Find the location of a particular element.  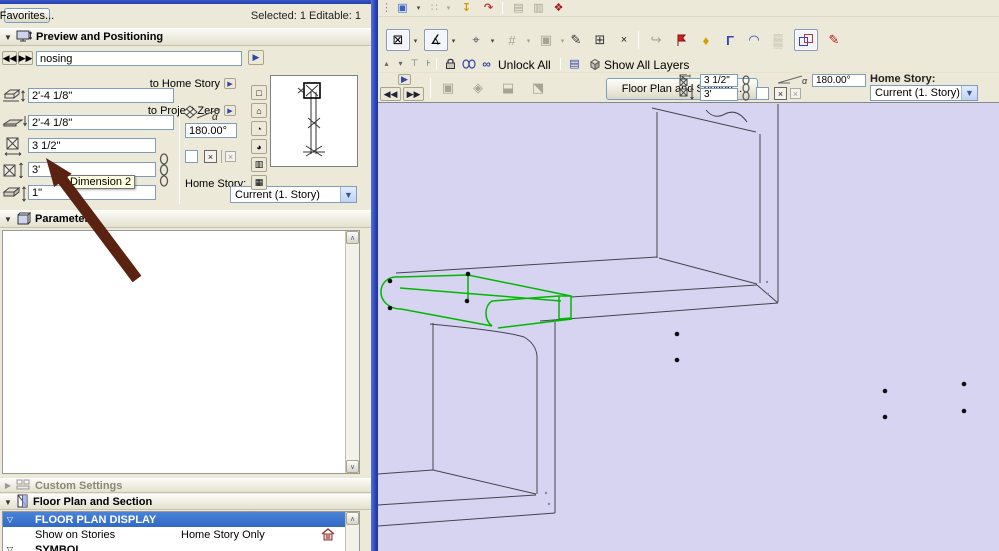

drop-to-story-icon: ↧ is located at coordinates (466, 7).